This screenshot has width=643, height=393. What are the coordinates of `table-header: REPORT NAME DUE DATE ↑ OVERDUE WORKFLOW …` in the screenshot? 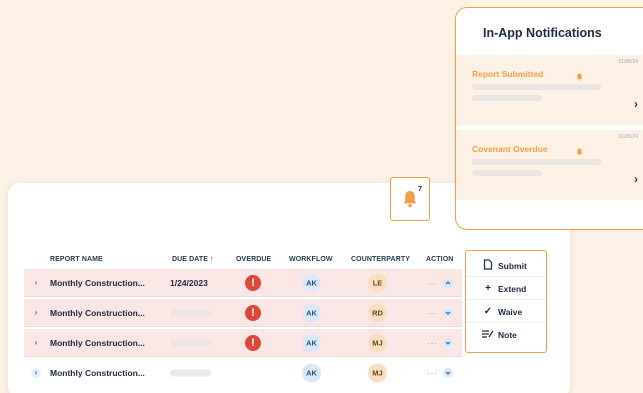 It's located at (244, 261).